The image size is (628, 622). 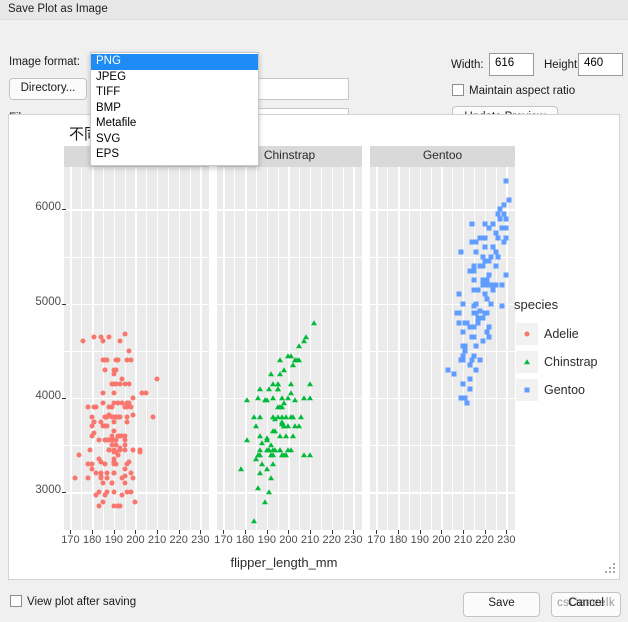 What do you see at coordinates (82, 602) in the screenshot?
I see `view-plot-after-saving-label: View plot after saving` at bounding box center [82, 602].